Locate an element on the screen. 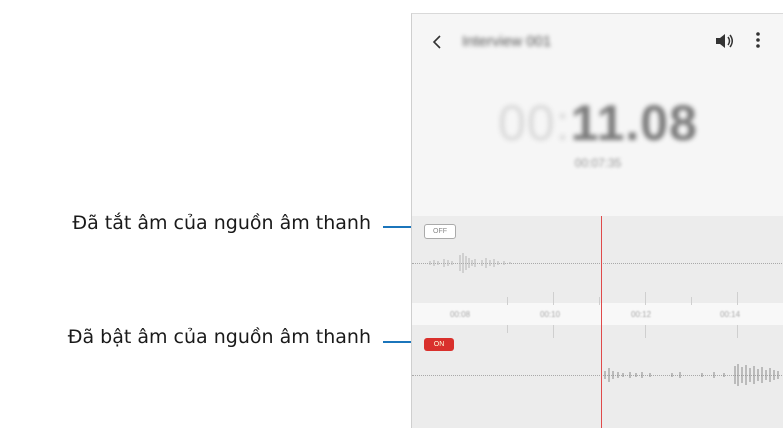 The image size is (783, 428). timeline-label: 00:12 is located at coordinates (641, 314).